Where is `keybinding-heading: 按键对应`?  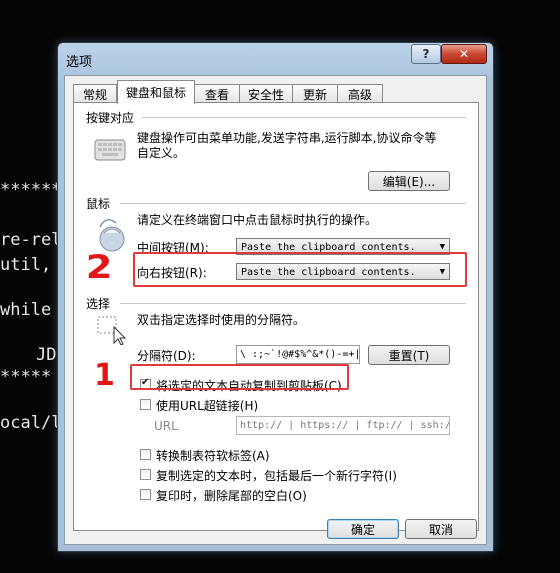
keybinding-heading: 按键对应 is located at coordinates (110, 118).